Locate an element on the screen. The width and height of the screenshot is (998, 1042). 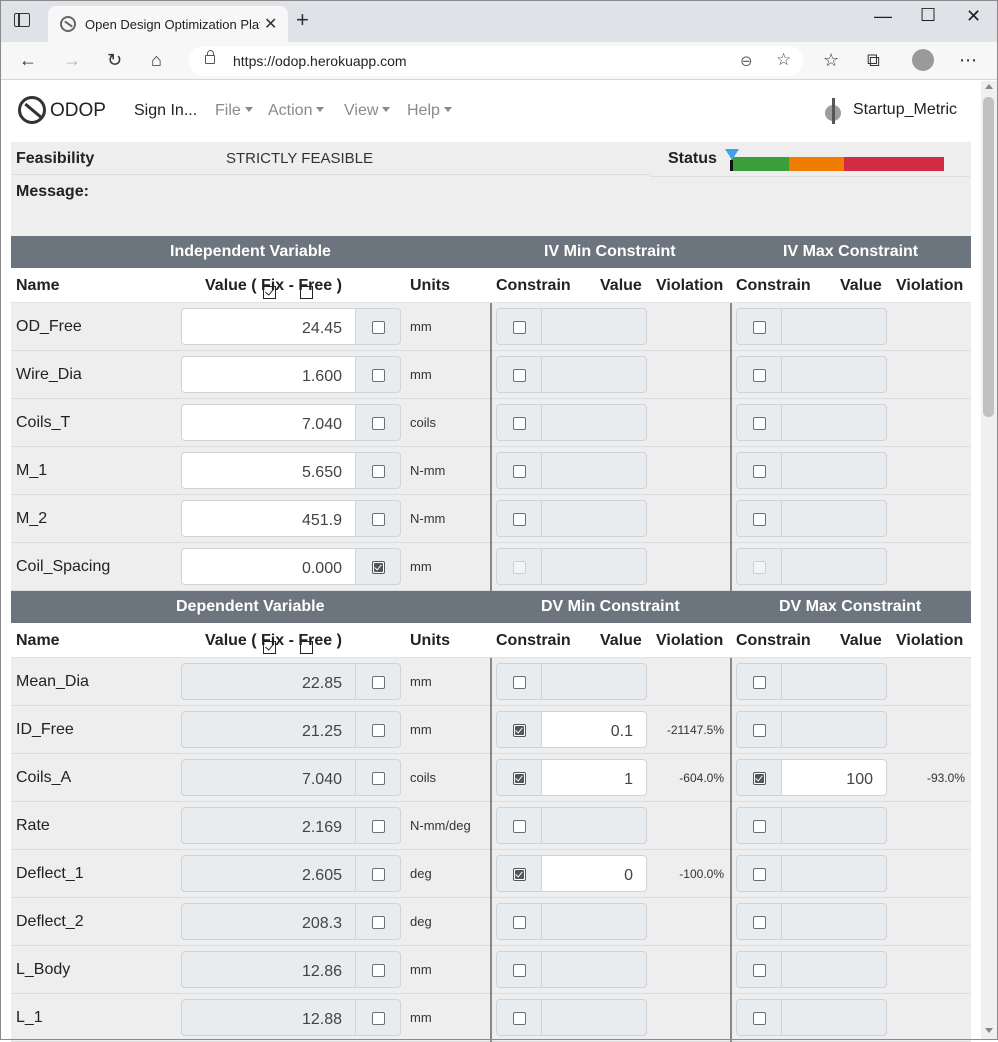
value-input: 1.600 is located at coordinates (268, 374).